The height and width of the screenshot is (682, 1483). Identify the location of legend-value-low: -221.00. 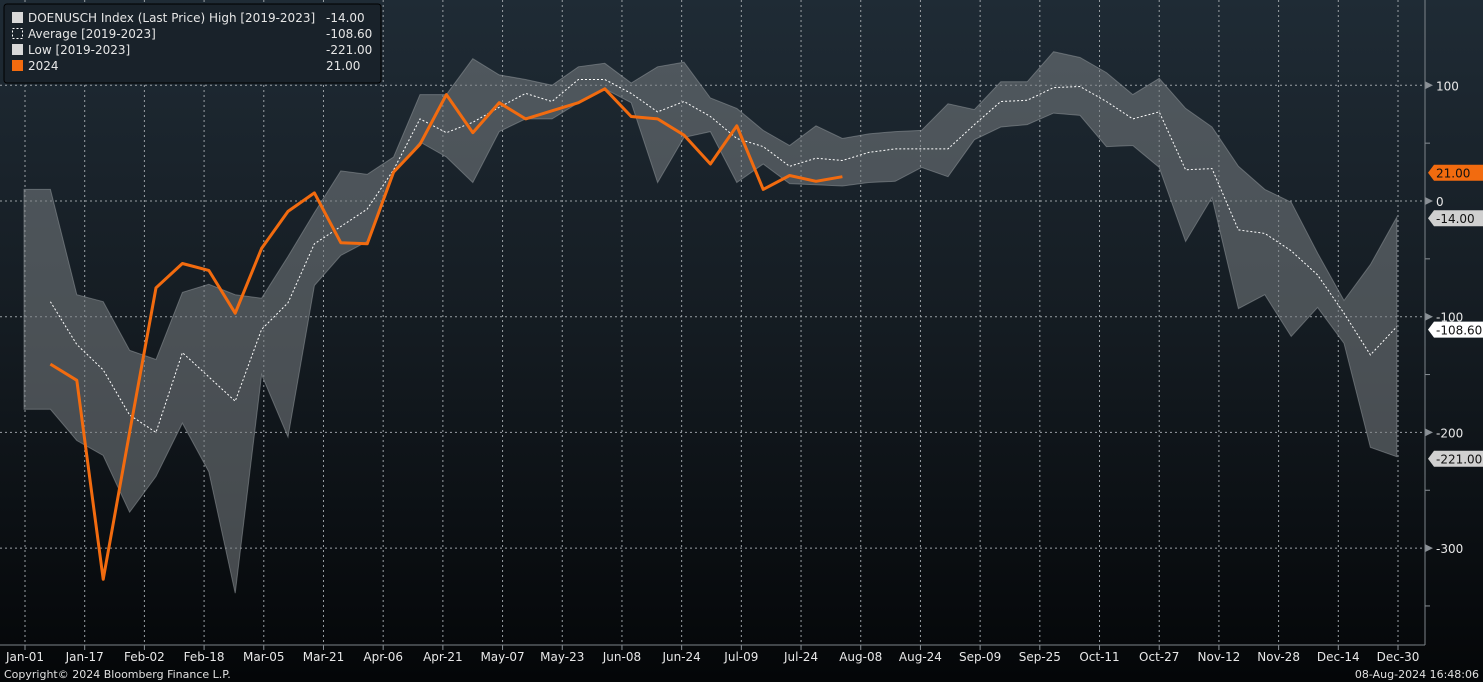
(349, 50).